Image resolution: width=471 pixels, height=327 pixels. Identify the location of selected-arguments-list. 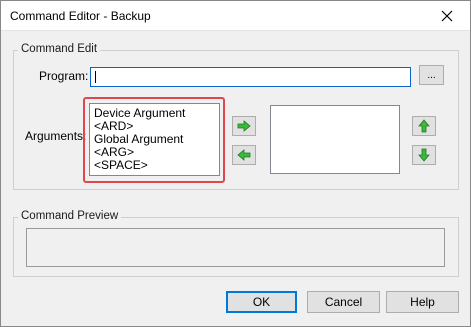
(335, 139).